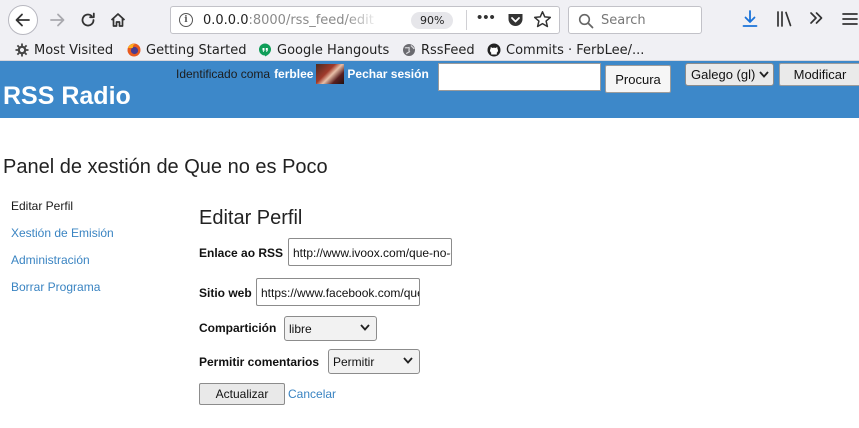  Describe the element at coordinates (750, 19) in the screenshot. I see `download-icon` at that location.